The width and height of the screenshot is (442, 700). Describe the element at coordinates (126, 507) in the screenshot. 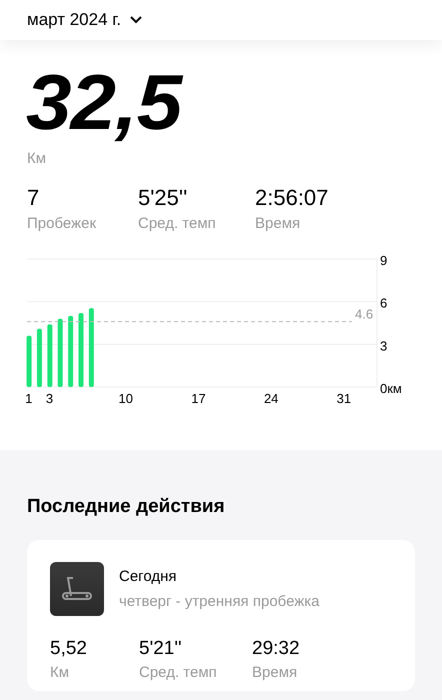

I see `section-title: Последние действия` at that location.